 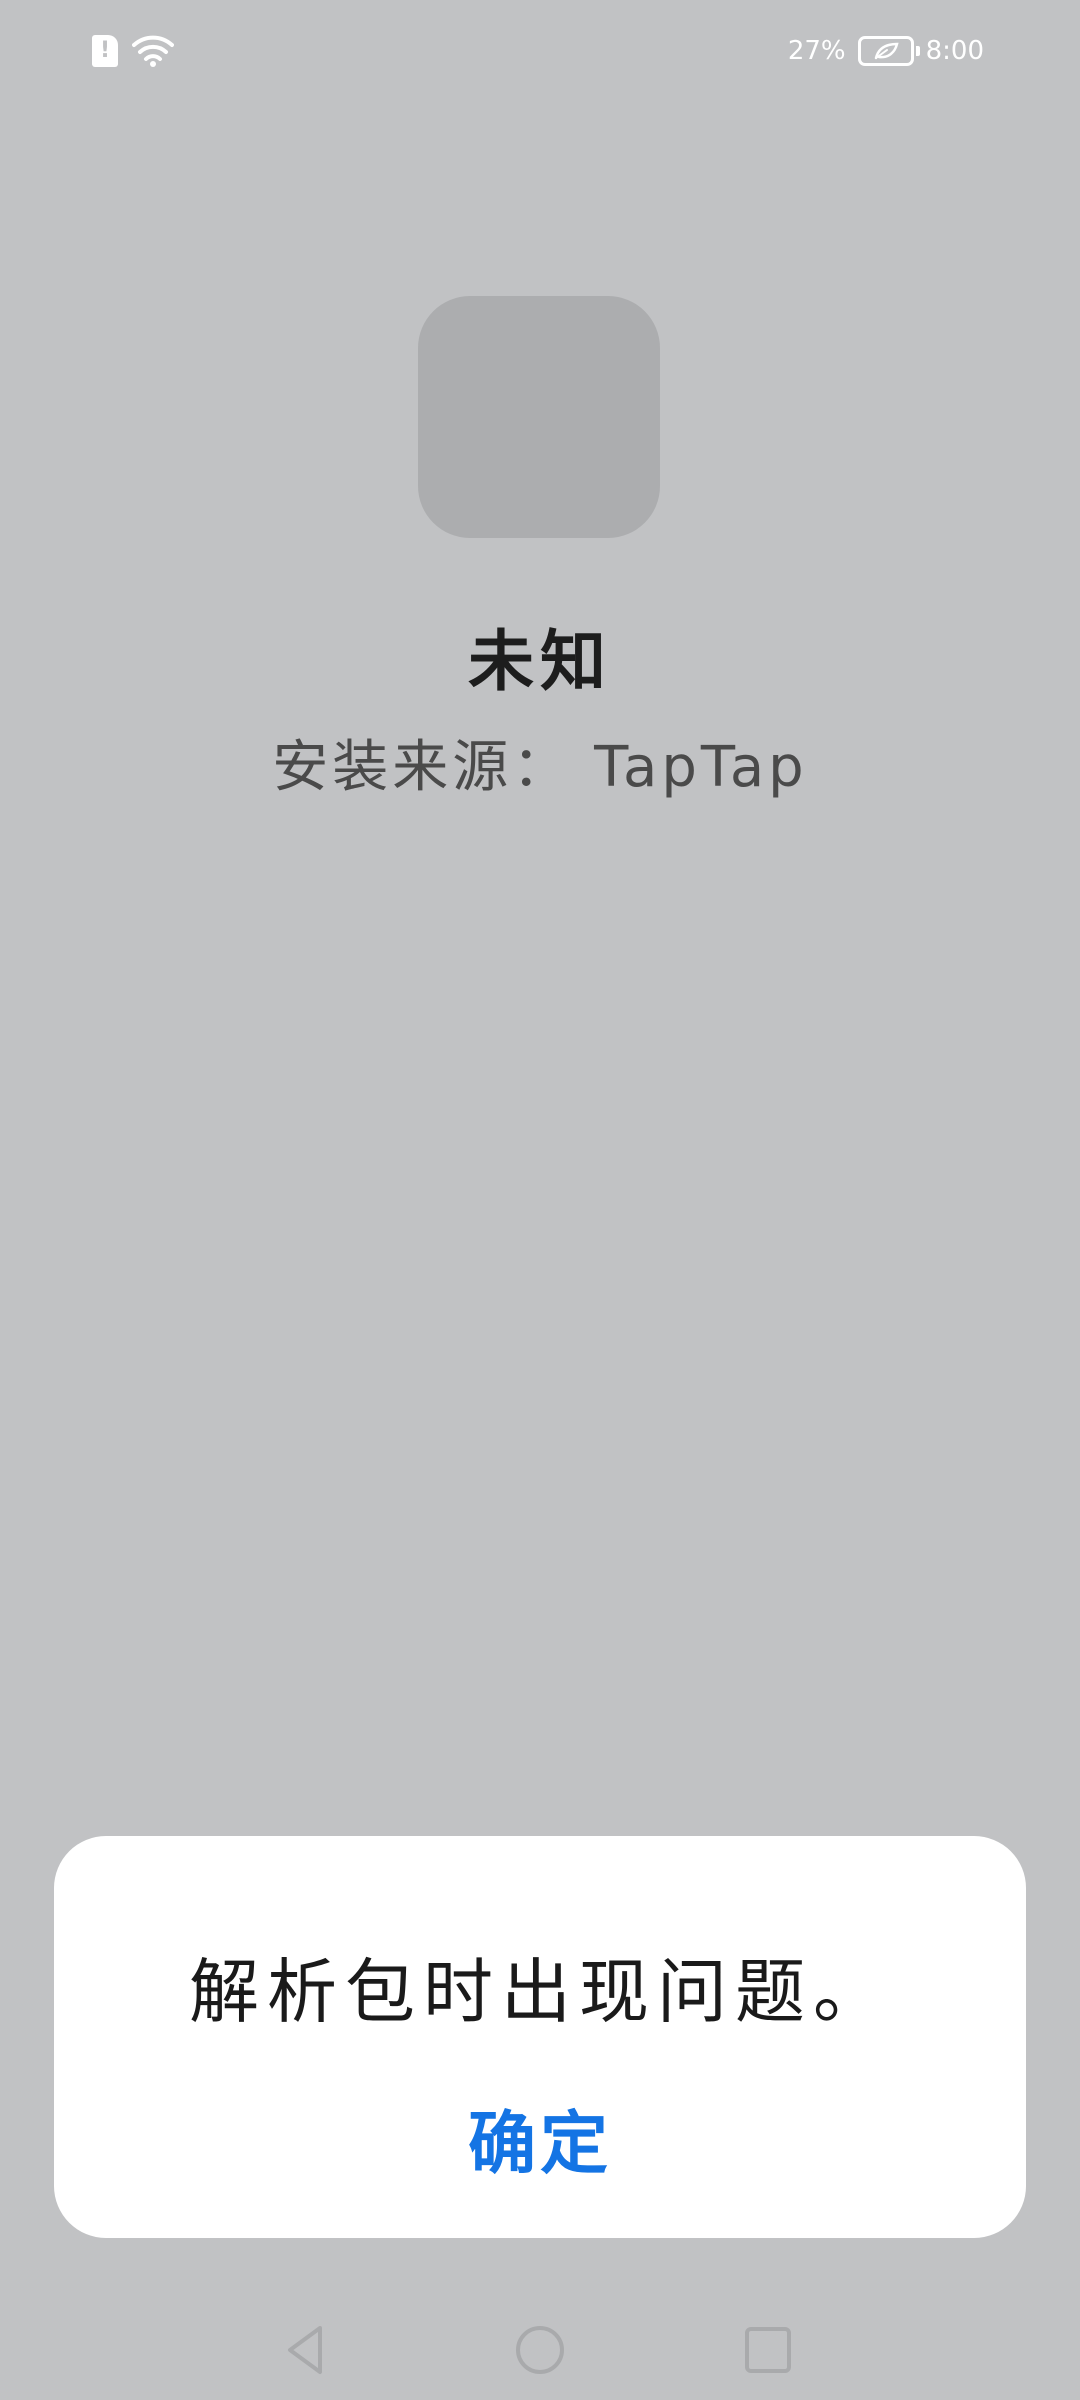 What do you see at coordinates (816, 51) in the screenshot?
I see `battery-percent: 27%` at bounding box center [816, 51].